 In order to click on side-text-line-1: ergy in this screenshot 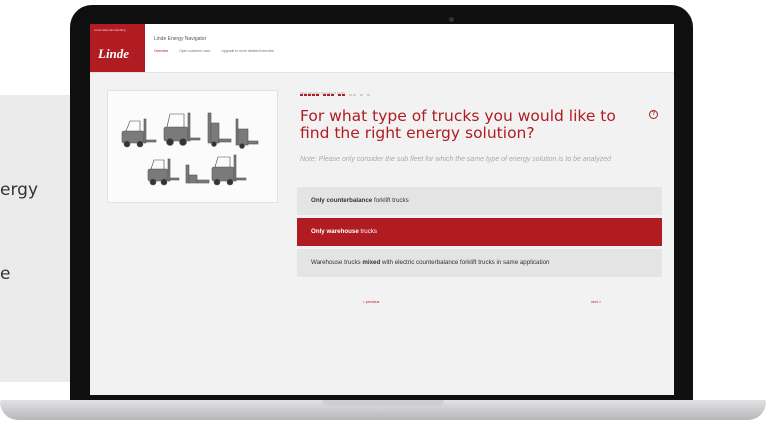, I will do `click(19, 190)`.